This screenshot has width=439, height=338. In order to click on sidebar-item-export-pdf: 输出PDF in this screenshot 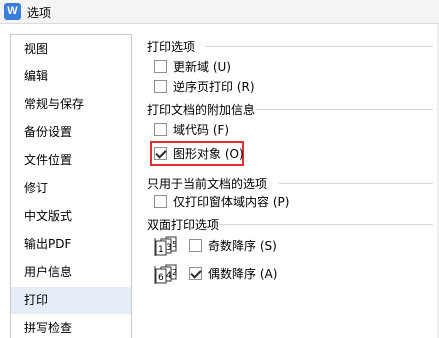, I will do `click(71, 244)`.